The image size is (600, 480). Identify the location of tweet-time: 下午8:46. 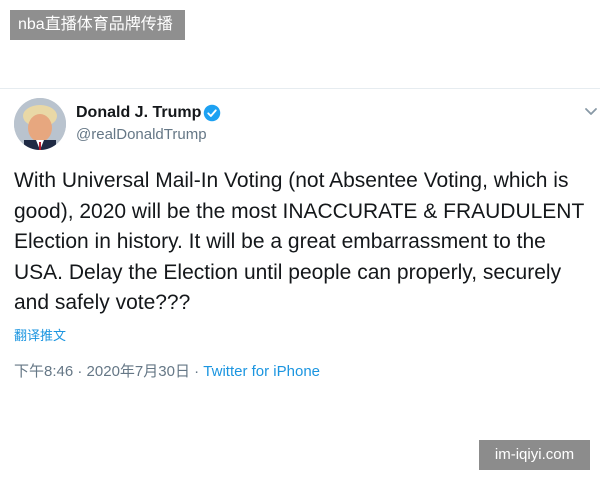
(43, 371).